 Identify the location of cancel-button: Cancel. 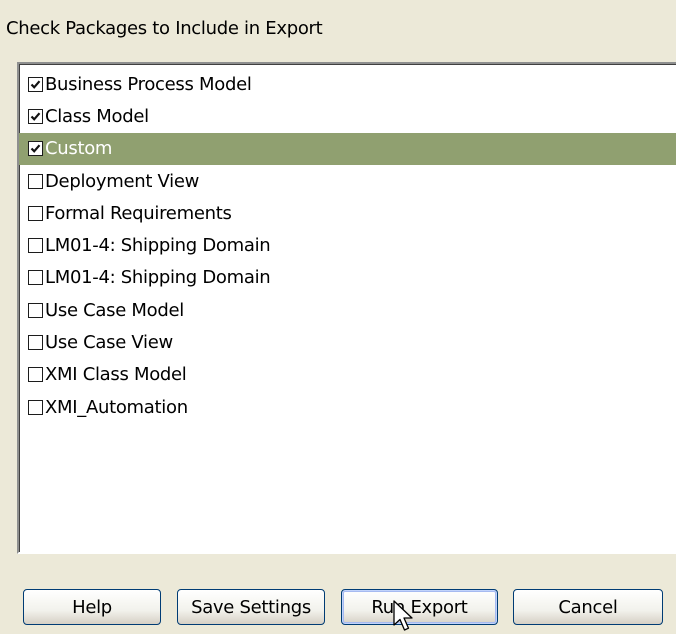
(588, 607).